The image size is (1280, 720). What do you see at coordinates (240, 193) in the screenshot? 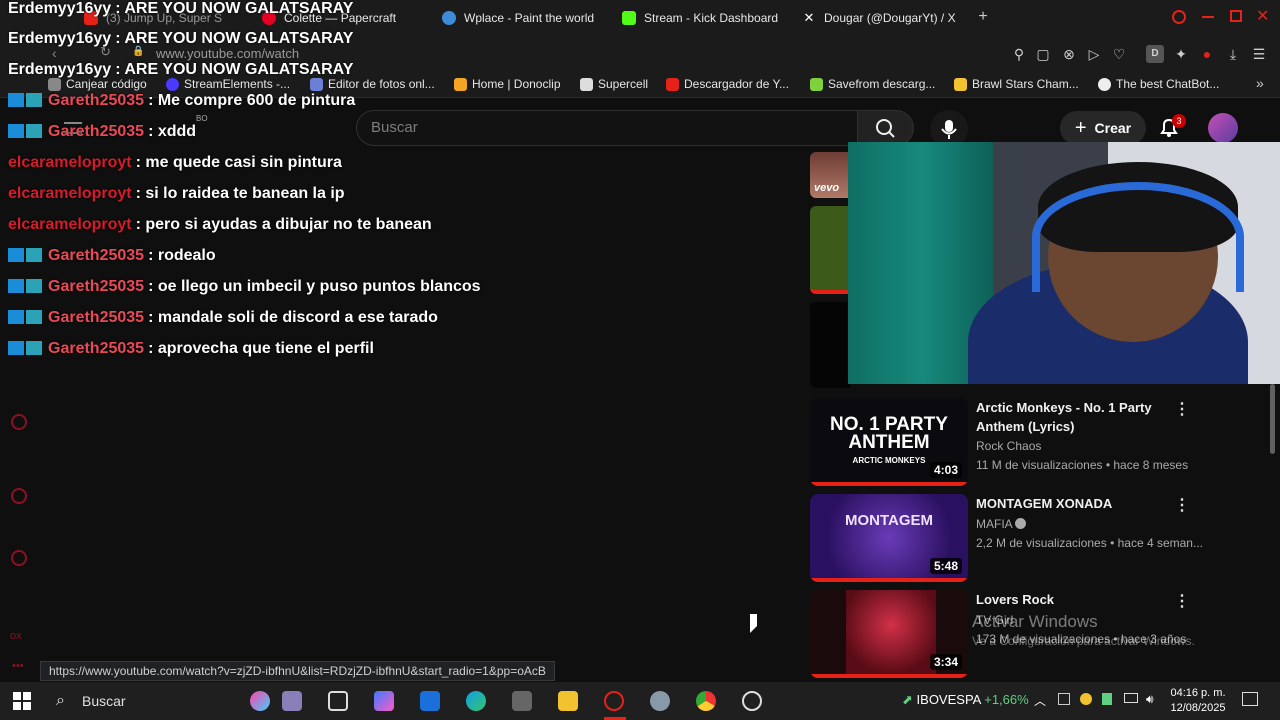
I see `chat-text: : si lo raidea te banean la ip` at bounding box center [240, 193].